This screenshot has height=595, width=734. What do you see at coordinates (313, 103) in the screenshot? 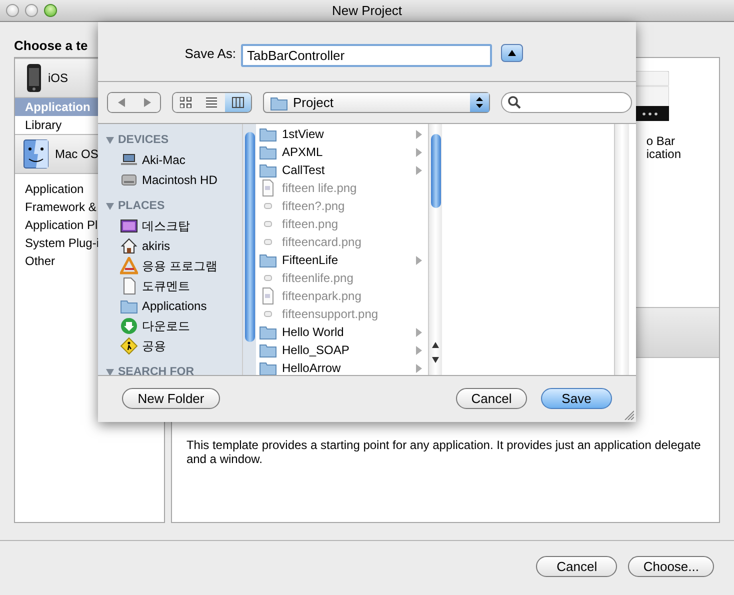
I see `location-label: Project` at bounding box center [313, 103].